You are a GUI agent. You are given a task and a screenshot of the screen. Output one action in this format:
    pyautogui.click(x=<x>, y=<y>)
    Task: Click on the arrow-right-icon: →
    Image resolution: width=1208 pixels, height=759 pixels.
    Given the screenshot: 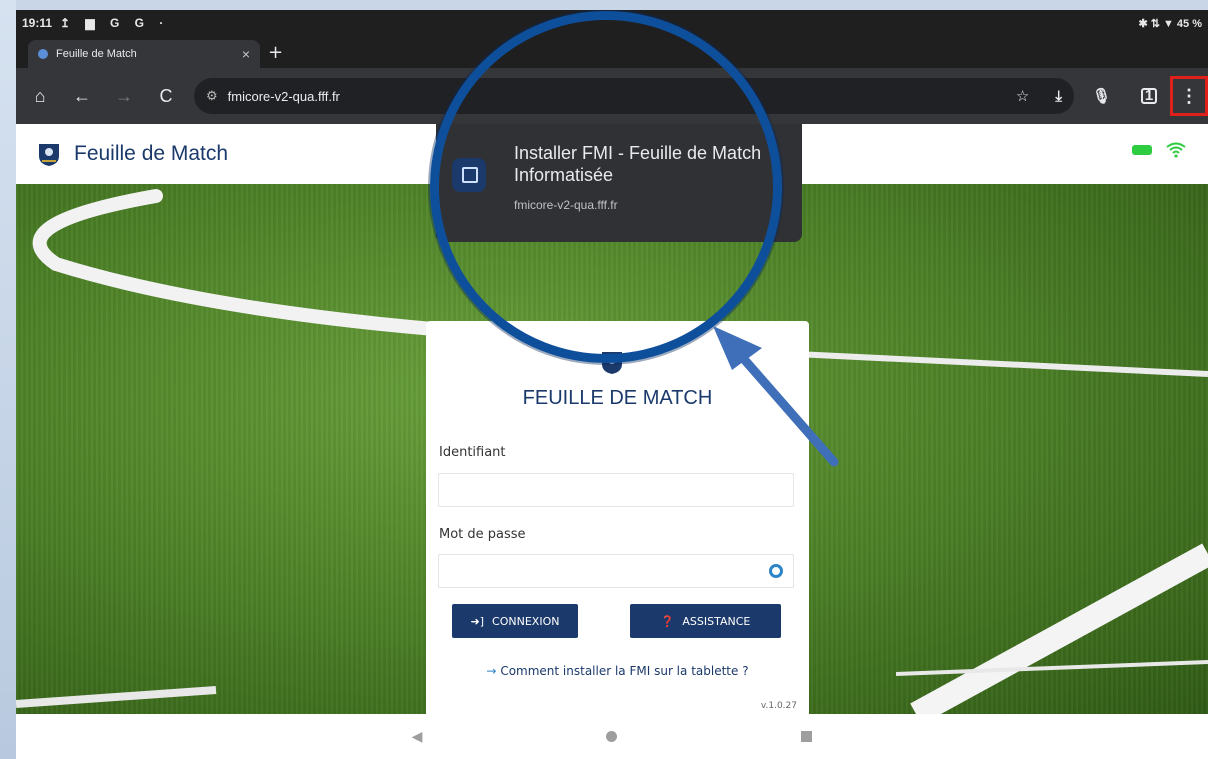 What is the action you would take?
    pyautogui.click(x=491, y=671)
    